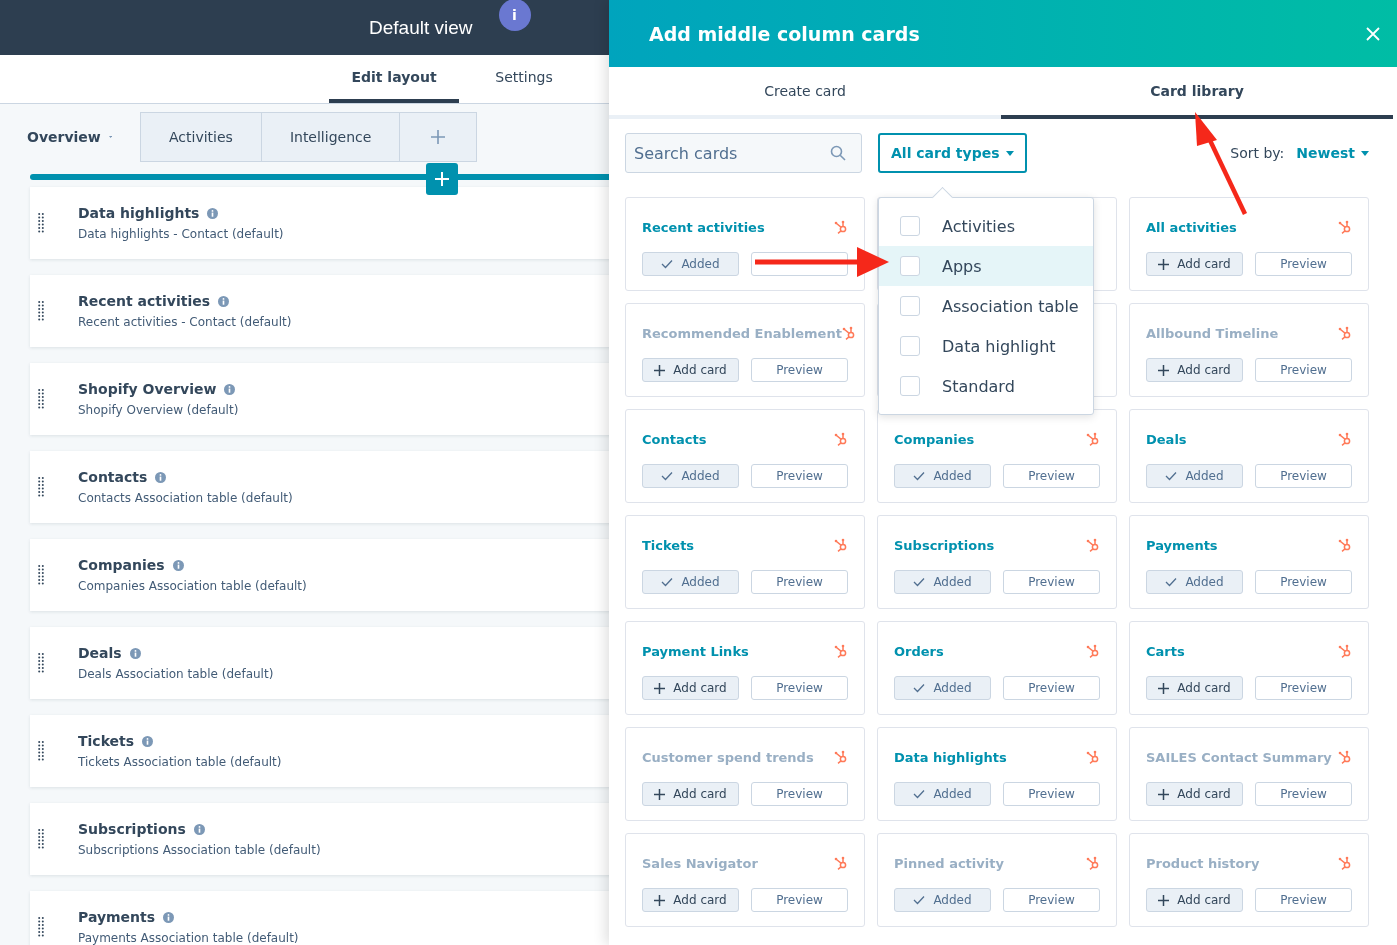 This screenshot has height=945, width=1397. I want to click on filter-option: Activities, so click(986, 226).